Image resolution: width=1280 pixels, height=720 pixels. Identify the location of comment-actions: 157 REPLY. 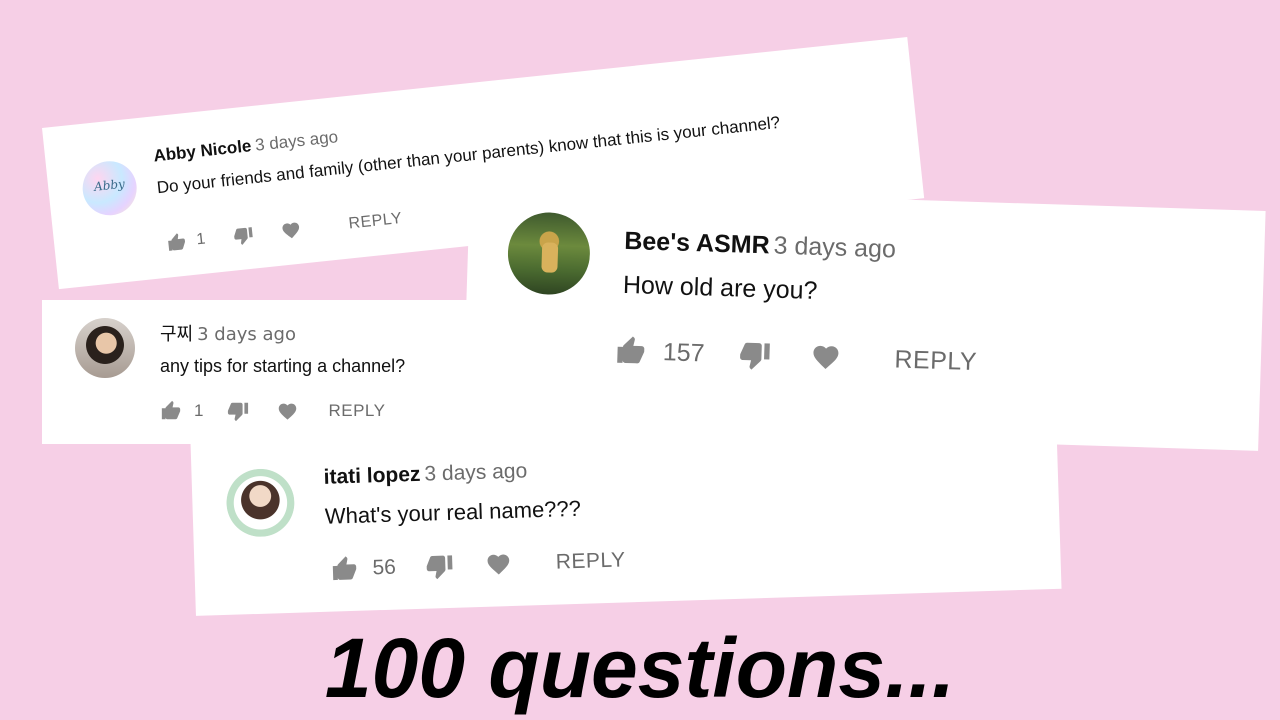
(796, 356).